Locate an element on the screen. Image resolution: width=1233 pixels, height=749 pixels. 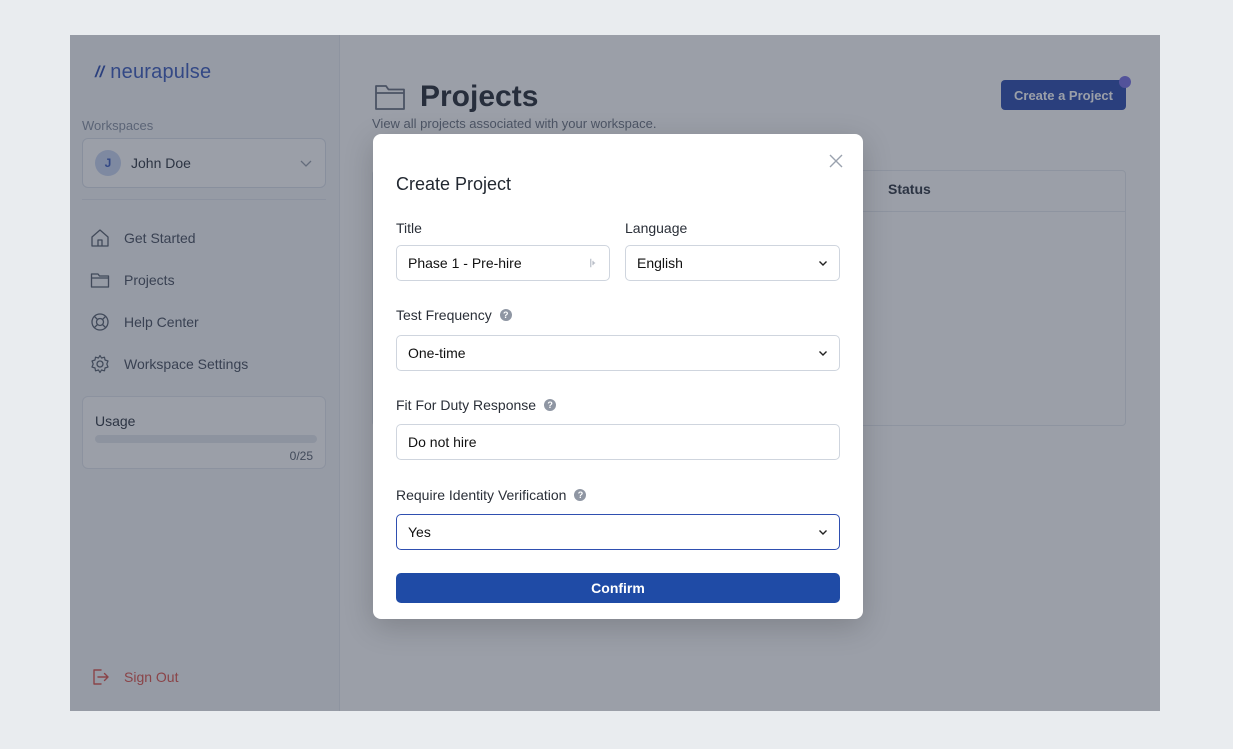
fit-for-duty-label: Fit For Duty Response ? is located at coordinates (476, 405).